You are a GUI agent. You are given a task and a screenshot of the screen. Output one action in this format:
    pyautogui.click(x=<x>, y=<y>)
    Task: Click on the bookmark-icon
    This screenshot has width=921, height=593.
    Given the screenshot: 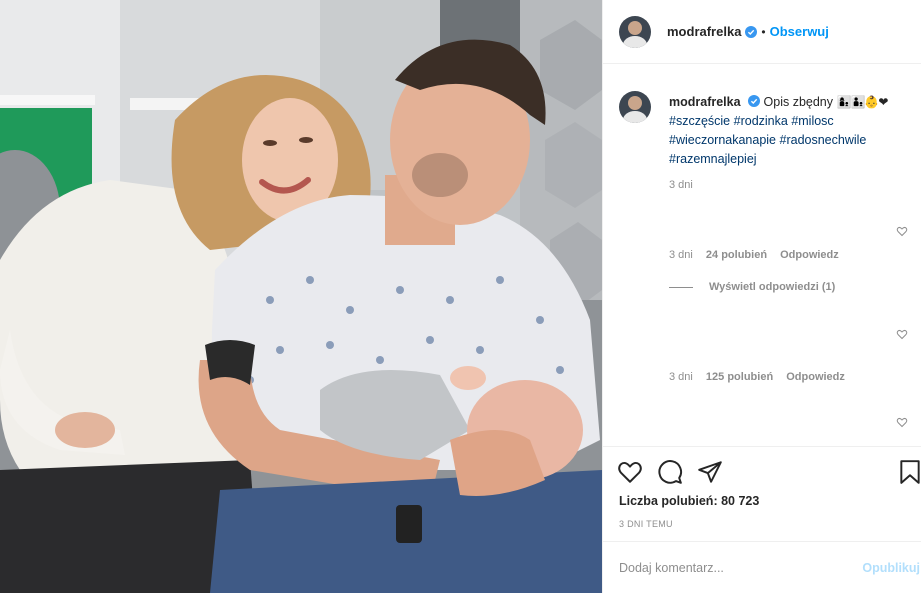 What is the action you would take?
    pyautogui.click(x=909, y=472)
    